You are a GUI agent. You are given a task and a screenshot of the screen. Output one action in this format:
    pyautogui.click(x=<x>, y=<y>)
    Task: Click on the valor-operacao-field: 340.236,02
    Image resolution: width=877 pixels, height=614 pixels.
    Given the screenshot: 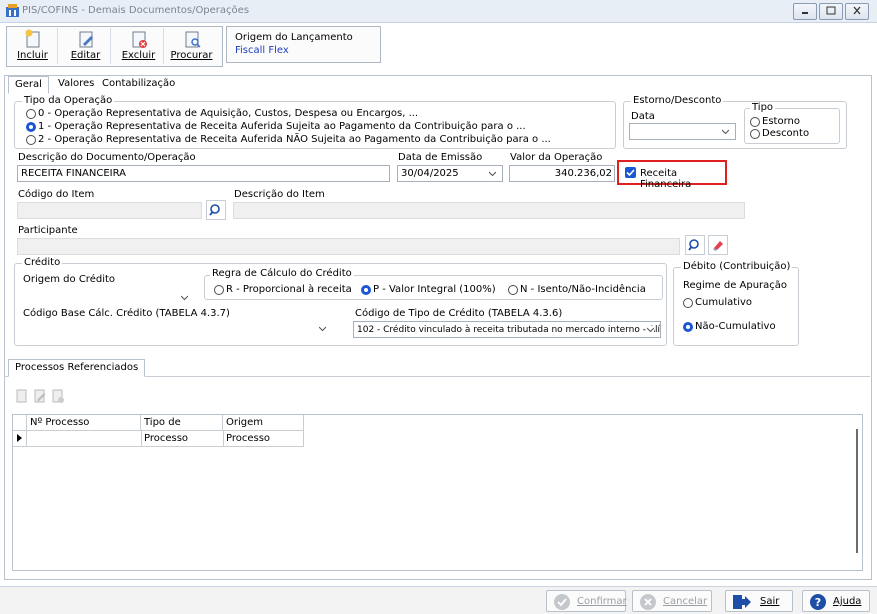 What is the action you would take?
    pyautogui.click(x=562, y=173)
    